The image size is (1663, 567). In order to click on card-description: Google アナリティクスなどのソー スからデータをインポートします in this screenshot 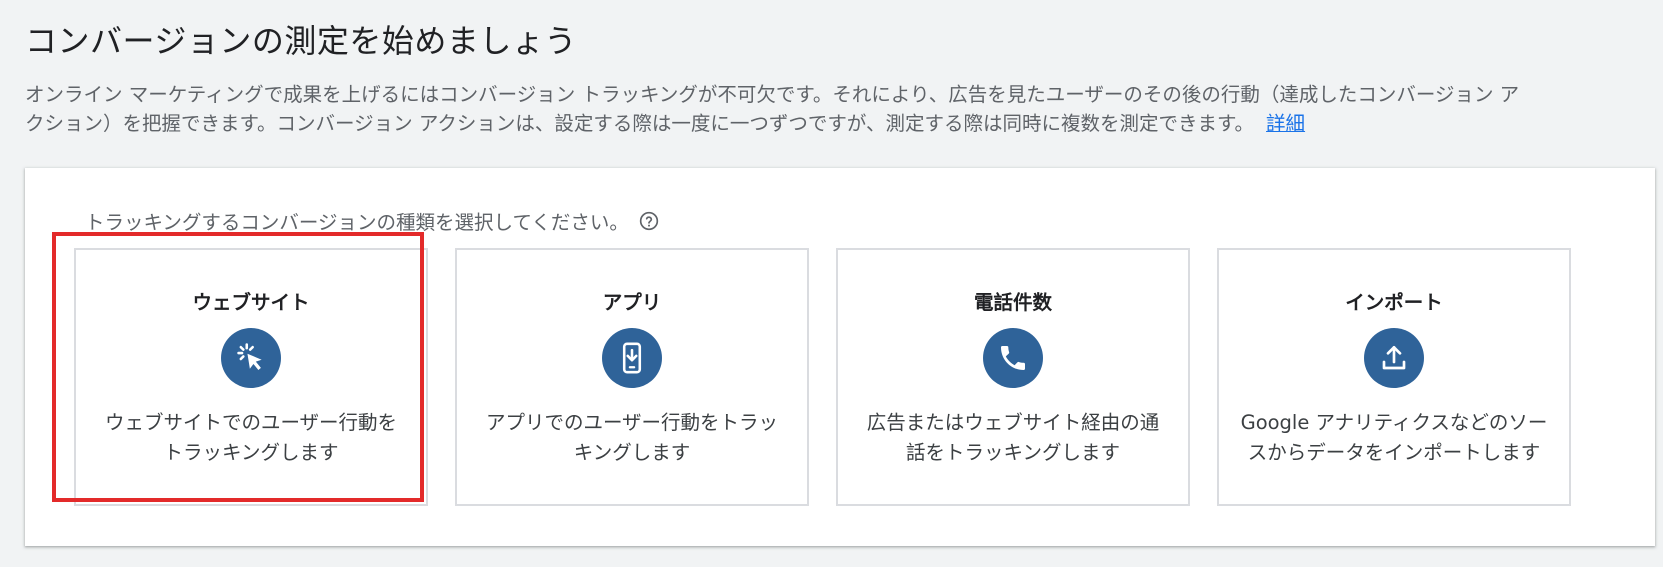, I will do `click(1394, 438)`.